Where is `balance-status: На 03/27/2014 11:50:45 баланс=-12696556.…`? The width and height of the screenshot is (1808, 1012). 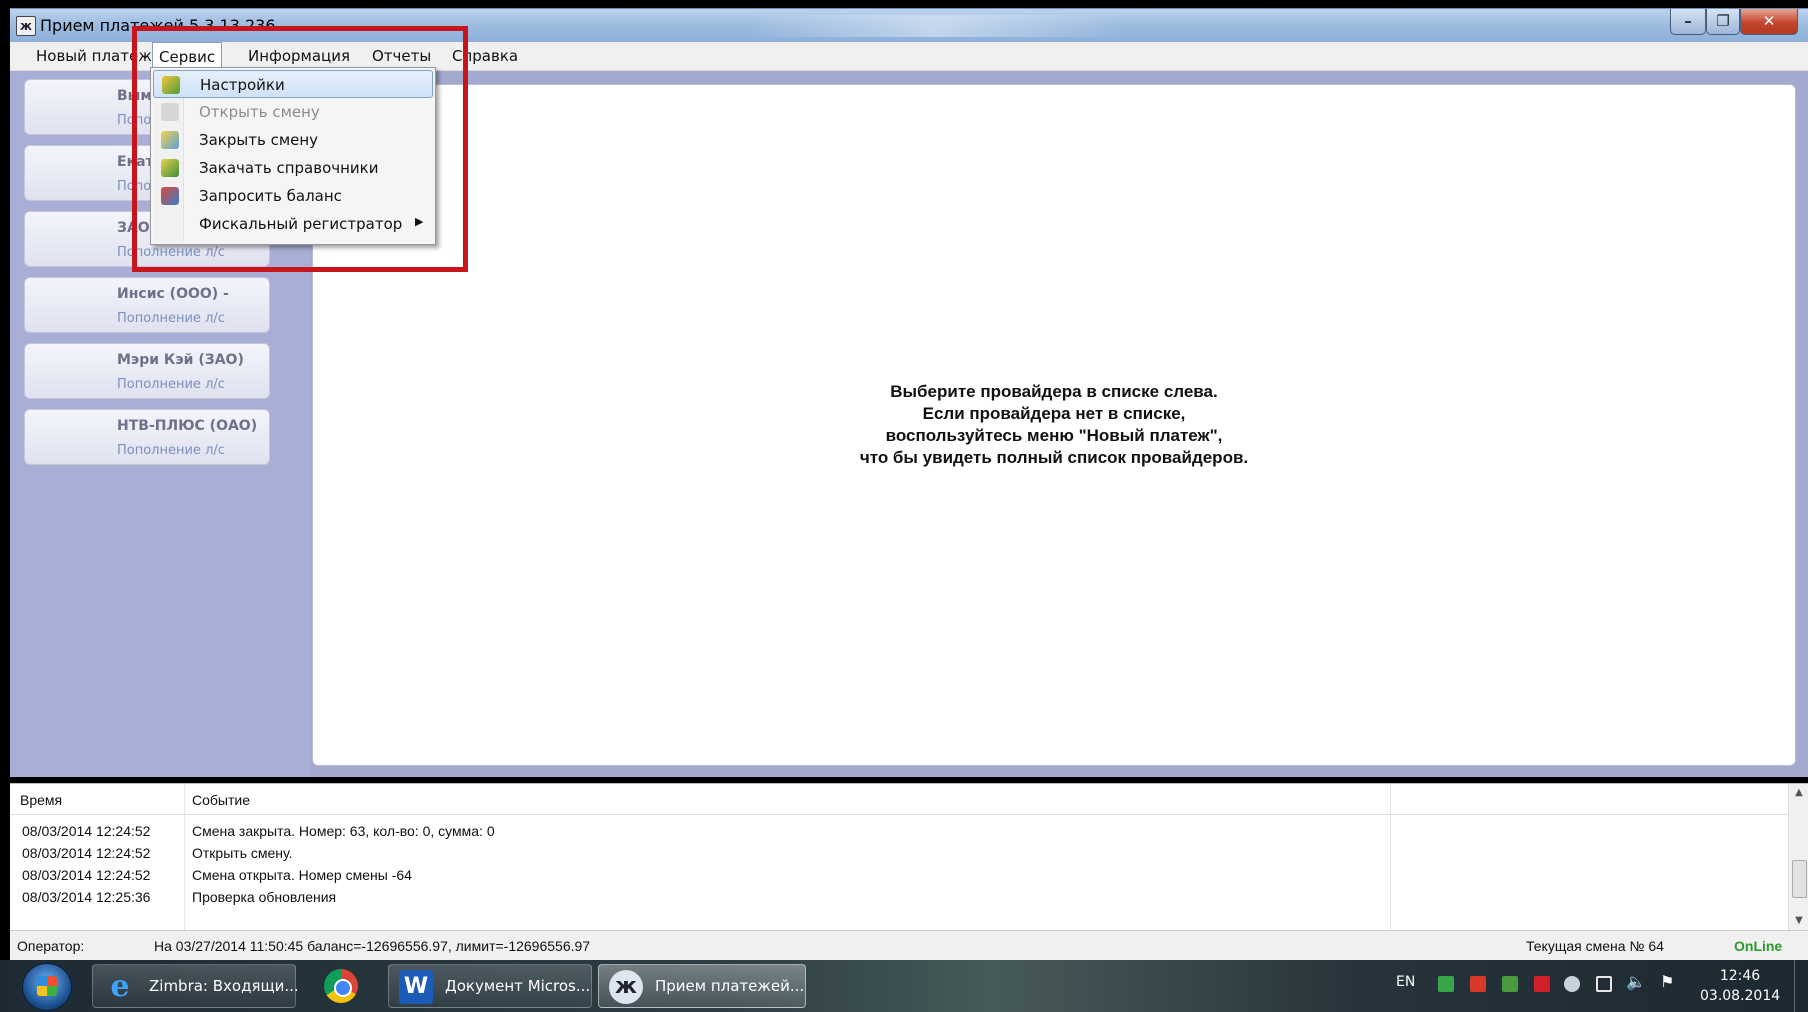 balance-status: На 03/27/2014 11:50:45 баланс=-12696556.… is located at coordinates (372, 946).